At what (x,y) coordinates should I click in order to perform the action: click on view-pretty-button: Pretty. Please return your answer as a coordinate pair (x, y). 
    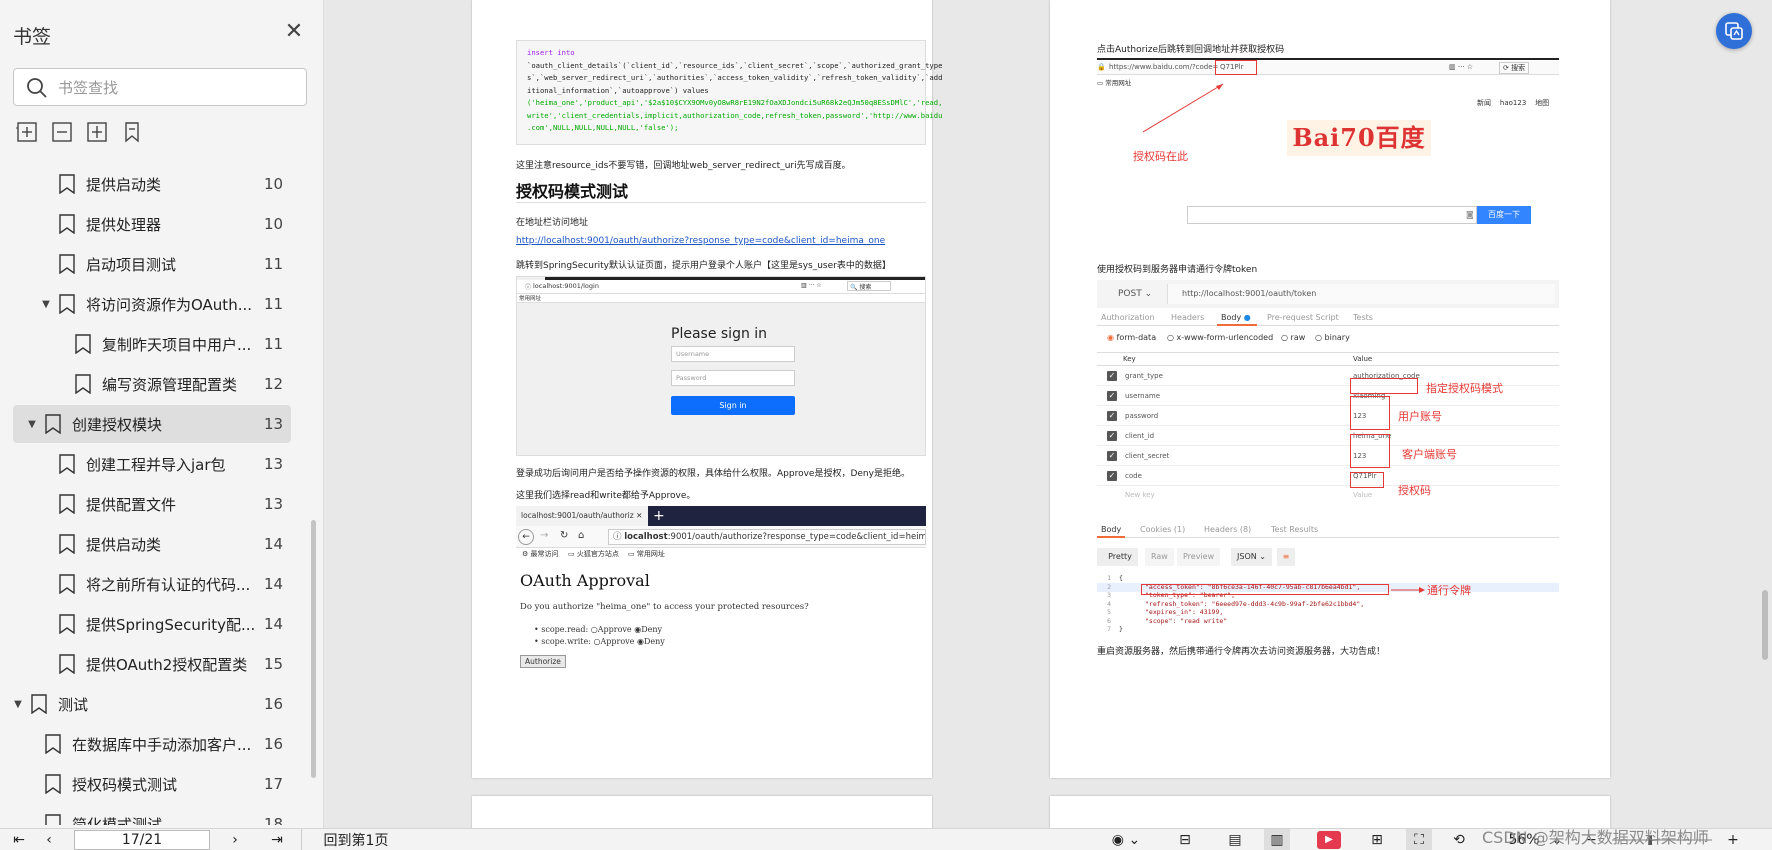
    Looking at the image, I should click on (1117, 557).